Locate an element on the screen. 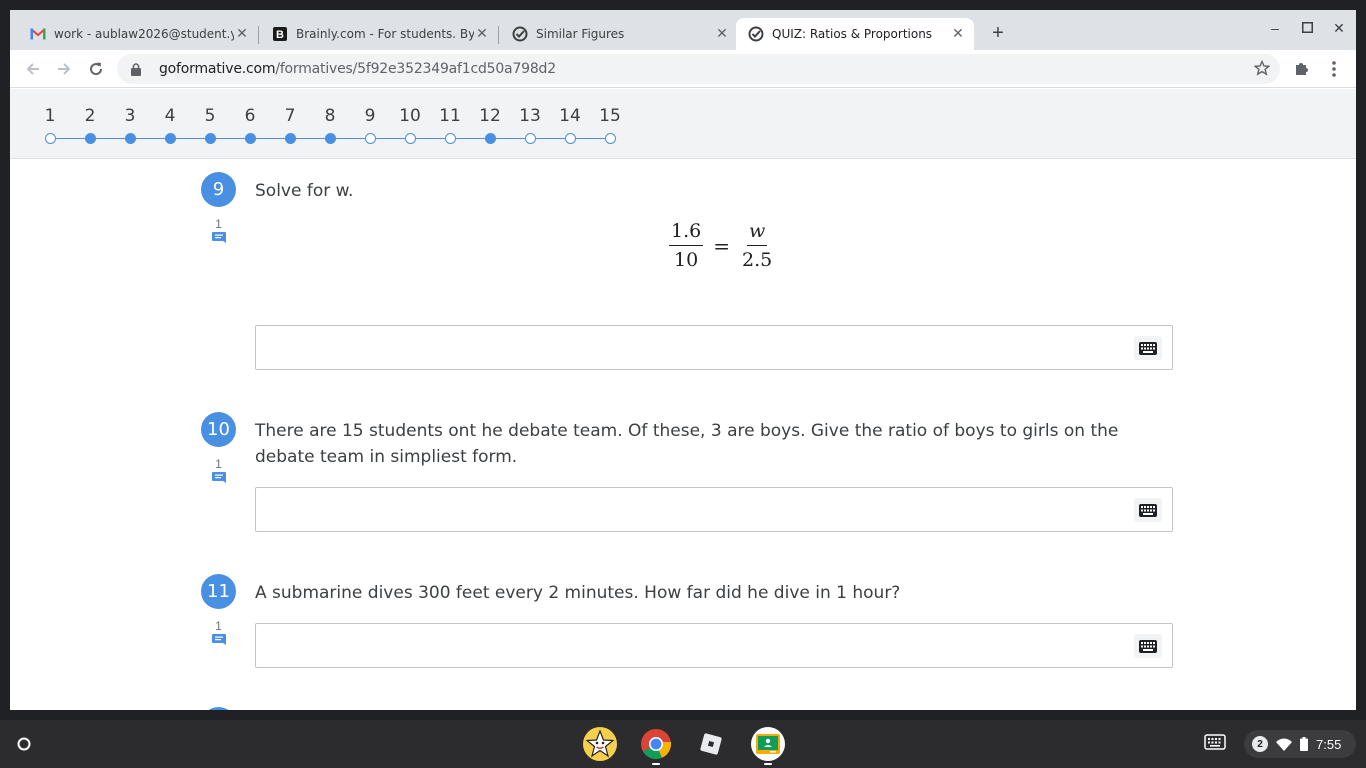 The image size is (1366, 768). tab-similar-figures: Similar Figures ✕ is located at coordinates (619, 34).